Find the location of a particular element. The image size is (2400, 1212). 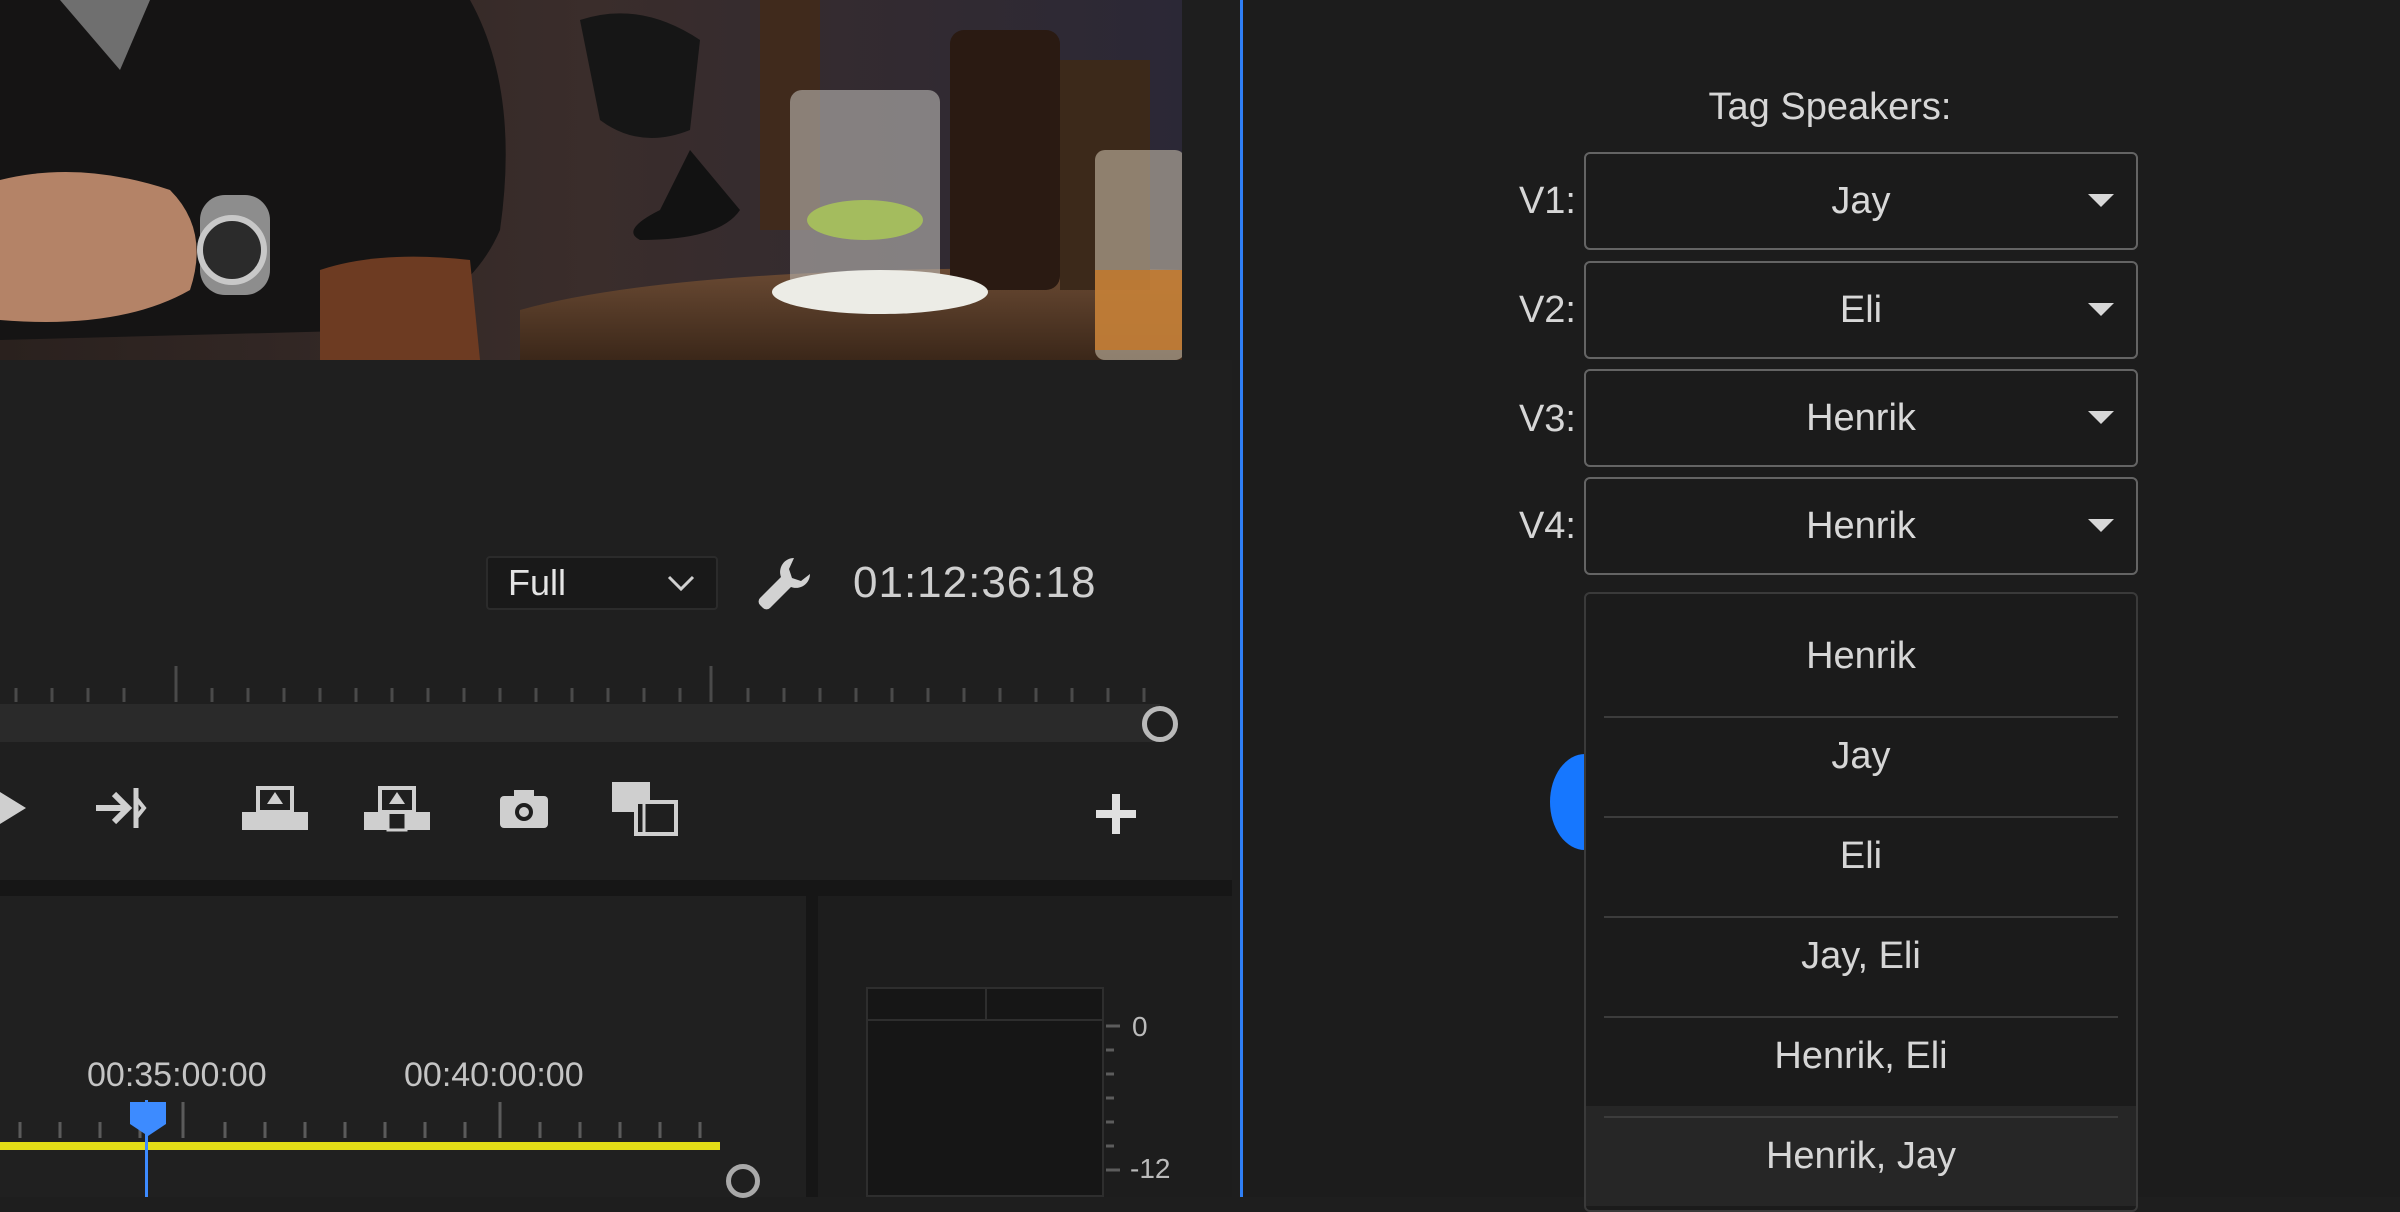

camera-icon is located at coordinates (524, 809).